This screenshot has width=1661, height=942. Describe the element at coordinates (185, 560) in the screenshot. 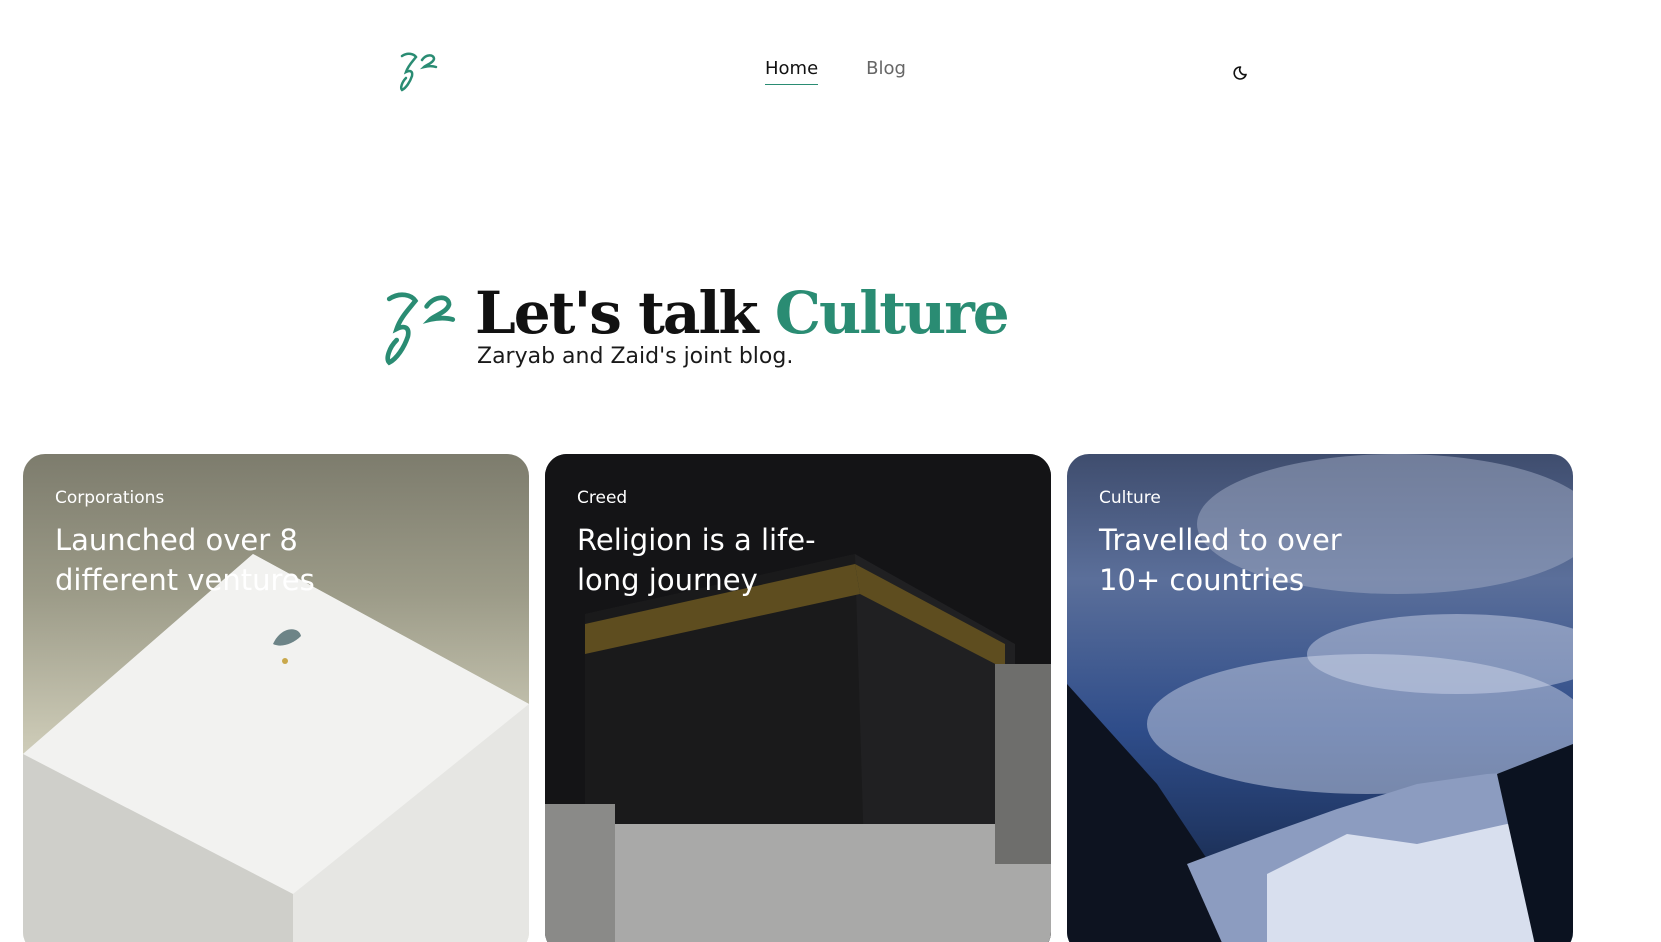

I see `card-title: Launched over 8 different ventures` at that location.